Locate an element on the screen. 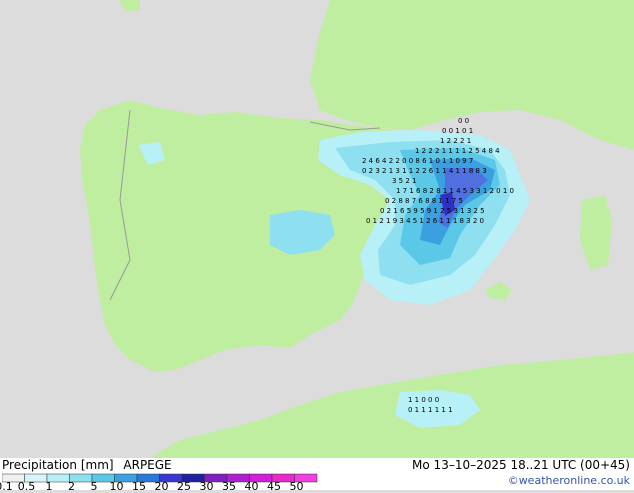 The height and width of the screenshot is (493, 634). precip-value-label: 0 0 1 0 1 is located at coordinates (457, 131).